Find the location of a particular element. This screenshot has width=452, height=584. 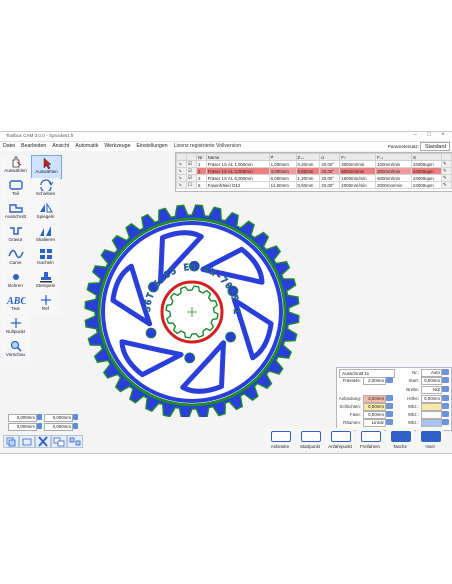

menu-automatik: Automatik is located at coordinates (86, 146).